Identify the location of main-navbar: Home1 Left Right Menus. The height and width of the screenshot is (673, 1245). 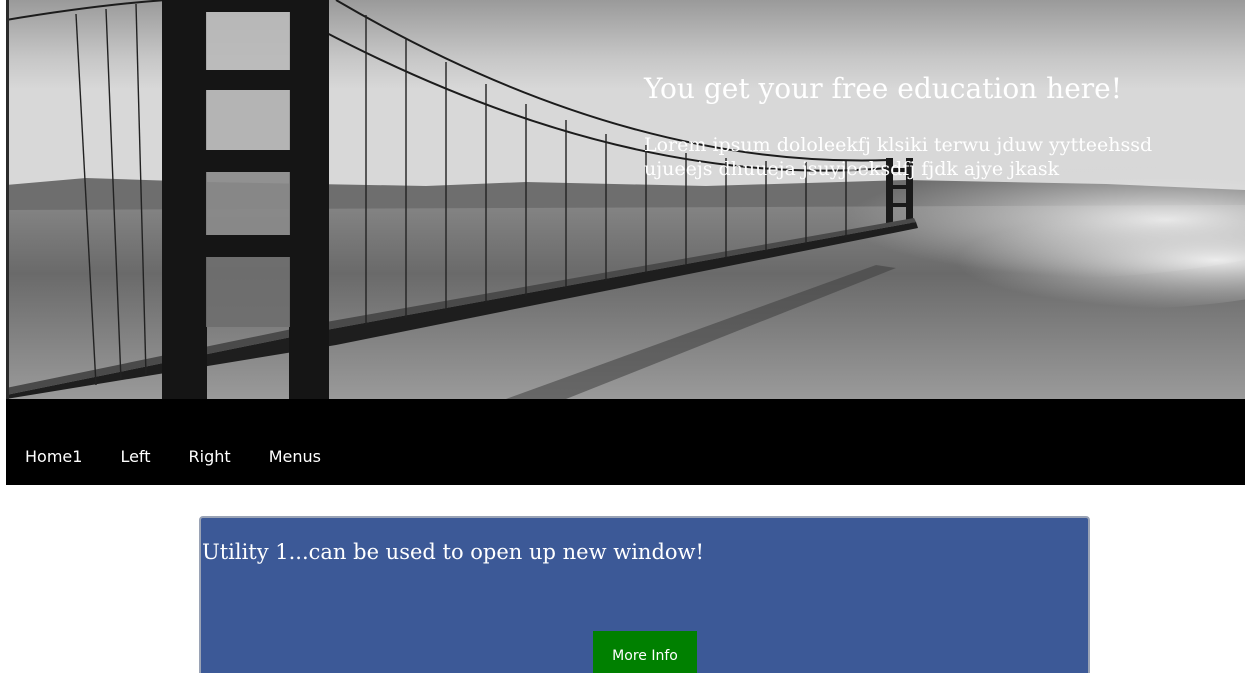
(625, 442).